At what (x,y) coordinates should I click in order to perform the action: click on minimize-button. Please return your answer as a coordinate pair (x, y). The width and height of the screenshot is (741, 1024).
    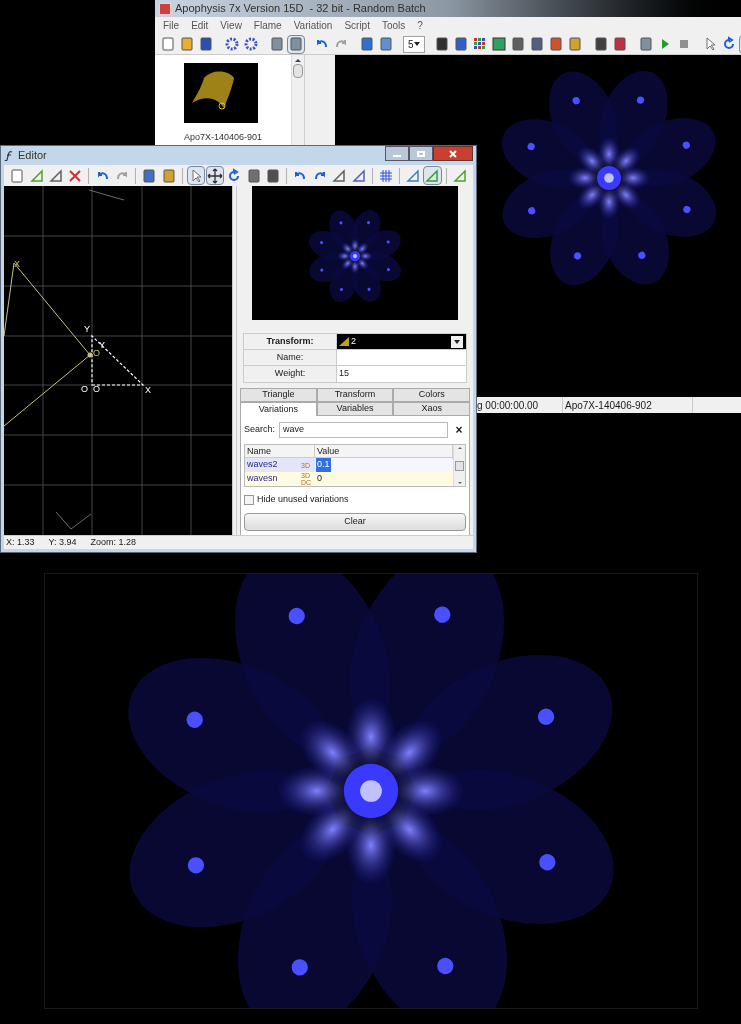
    Looking at the image, I should click on (397, 153).